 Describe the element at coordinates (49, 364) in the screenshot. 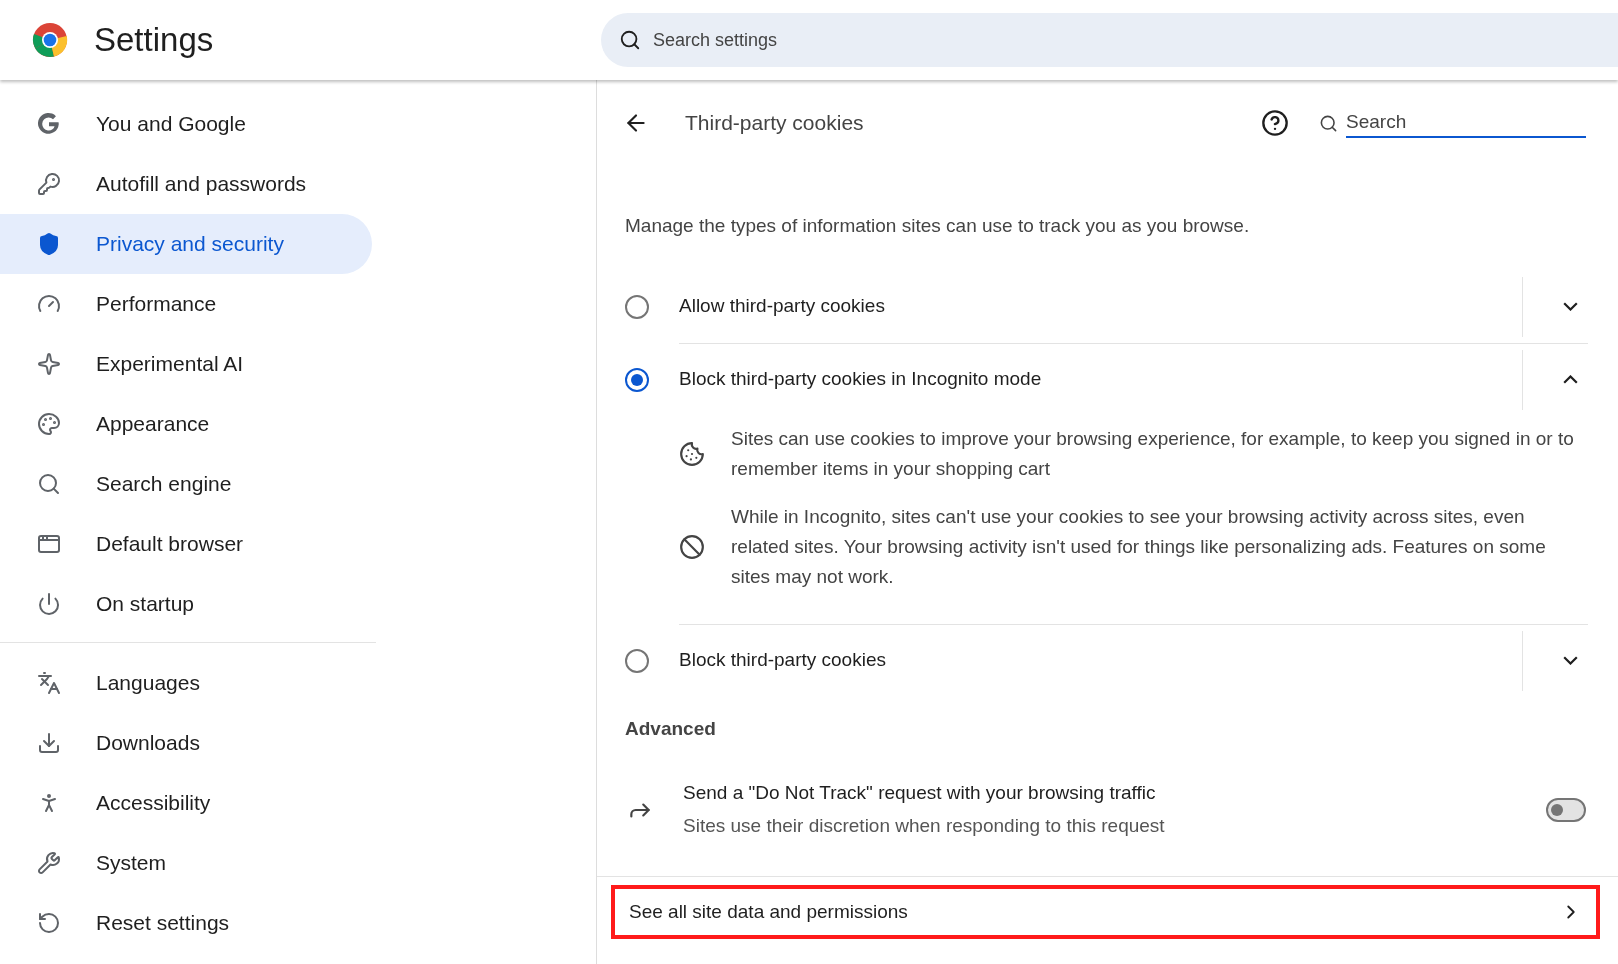

I see `sparkle-icon` at that location.